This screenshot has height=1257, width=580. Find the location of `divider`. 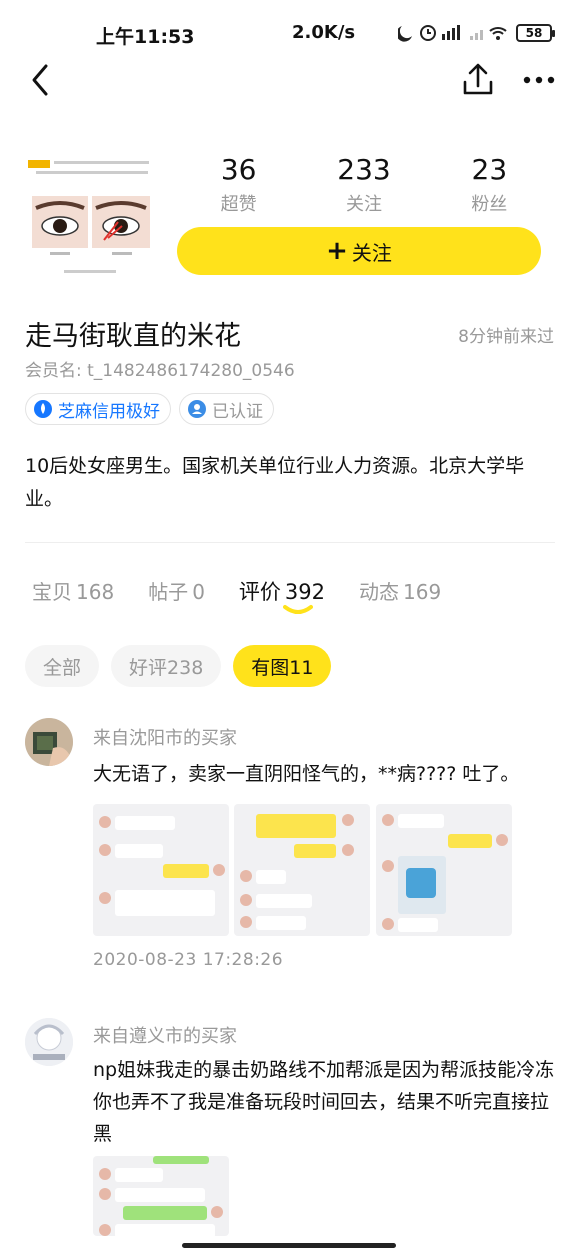

divider is located at coordinates (290, 542).